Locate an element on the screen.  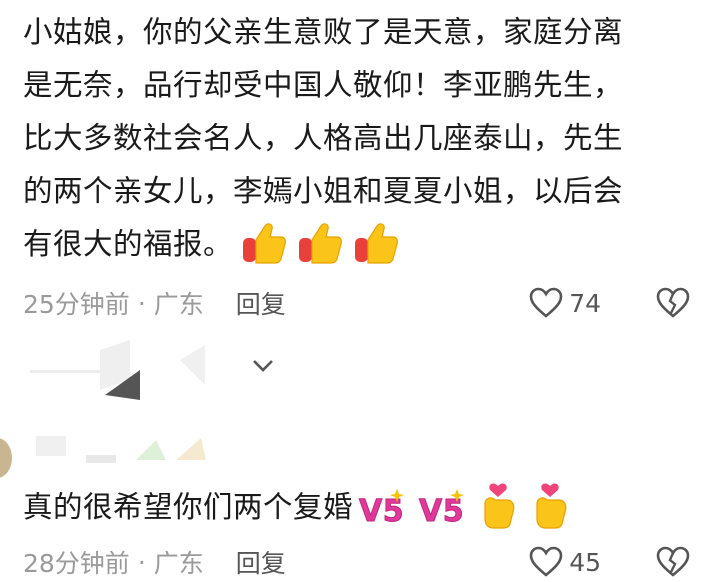
like-count: 45 is located at coordinates (585, 562).